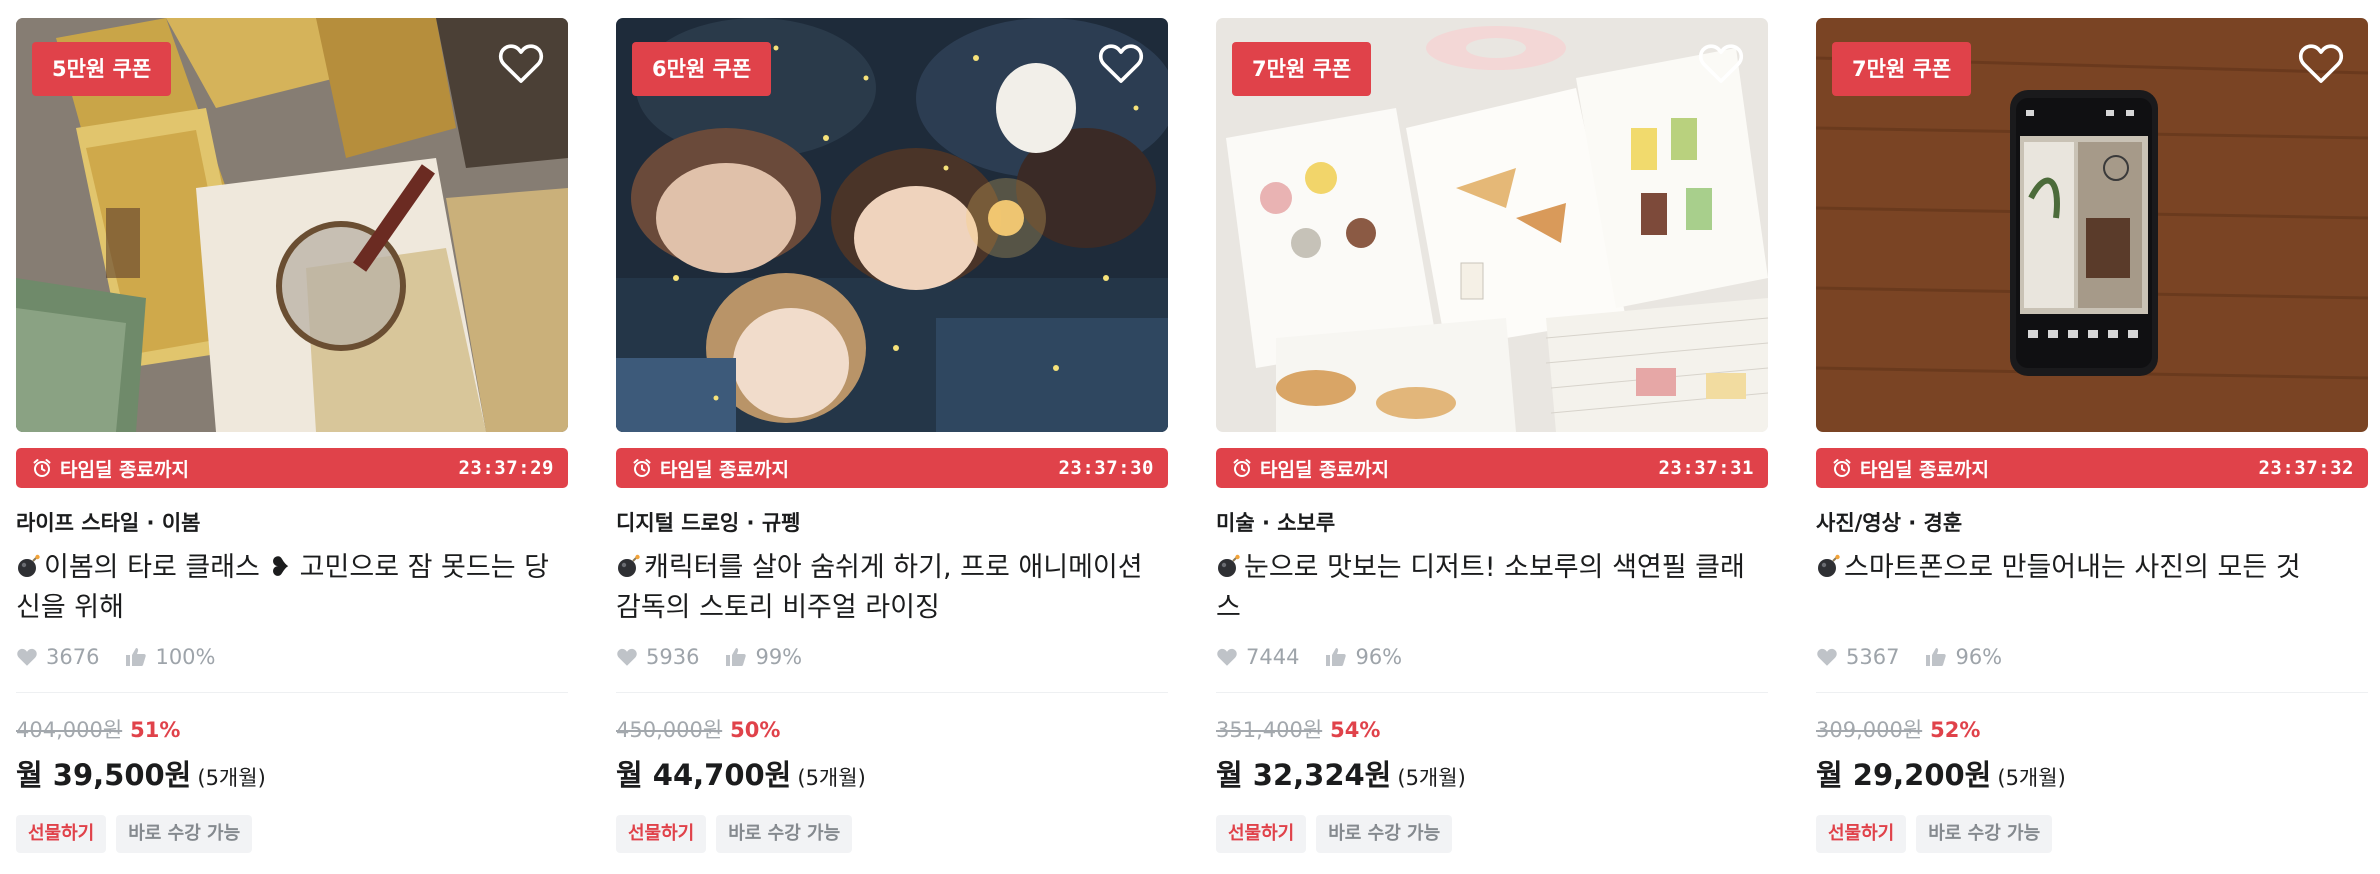  I want to click on monthly-price-row: 월 39,500원 (5개월), so click(292, 775).